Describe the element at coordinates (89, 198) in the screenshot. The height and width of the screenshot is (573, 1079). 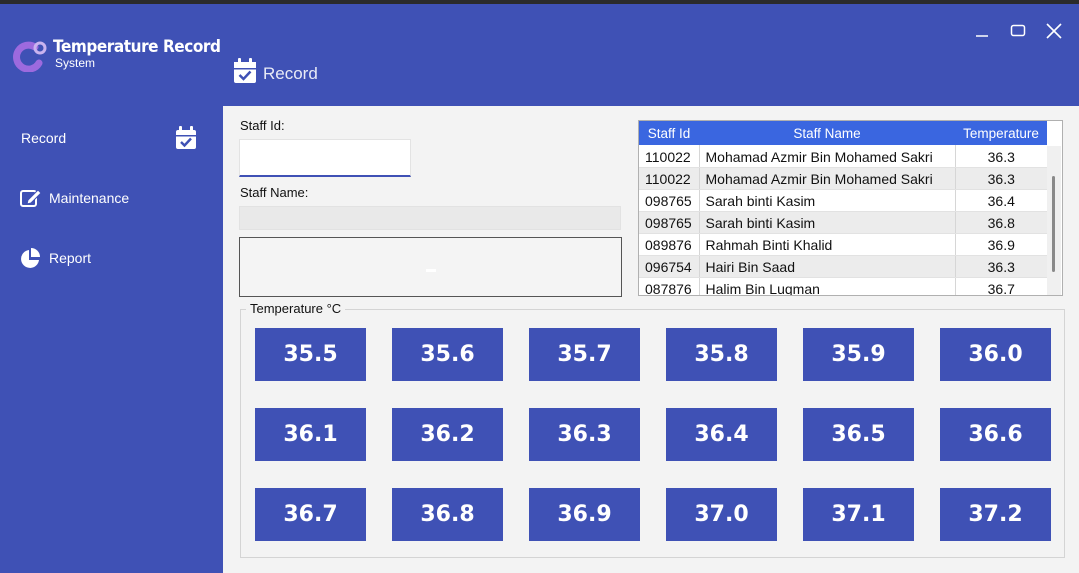
I see `sidebar-item-label: Maintenance` at that location.